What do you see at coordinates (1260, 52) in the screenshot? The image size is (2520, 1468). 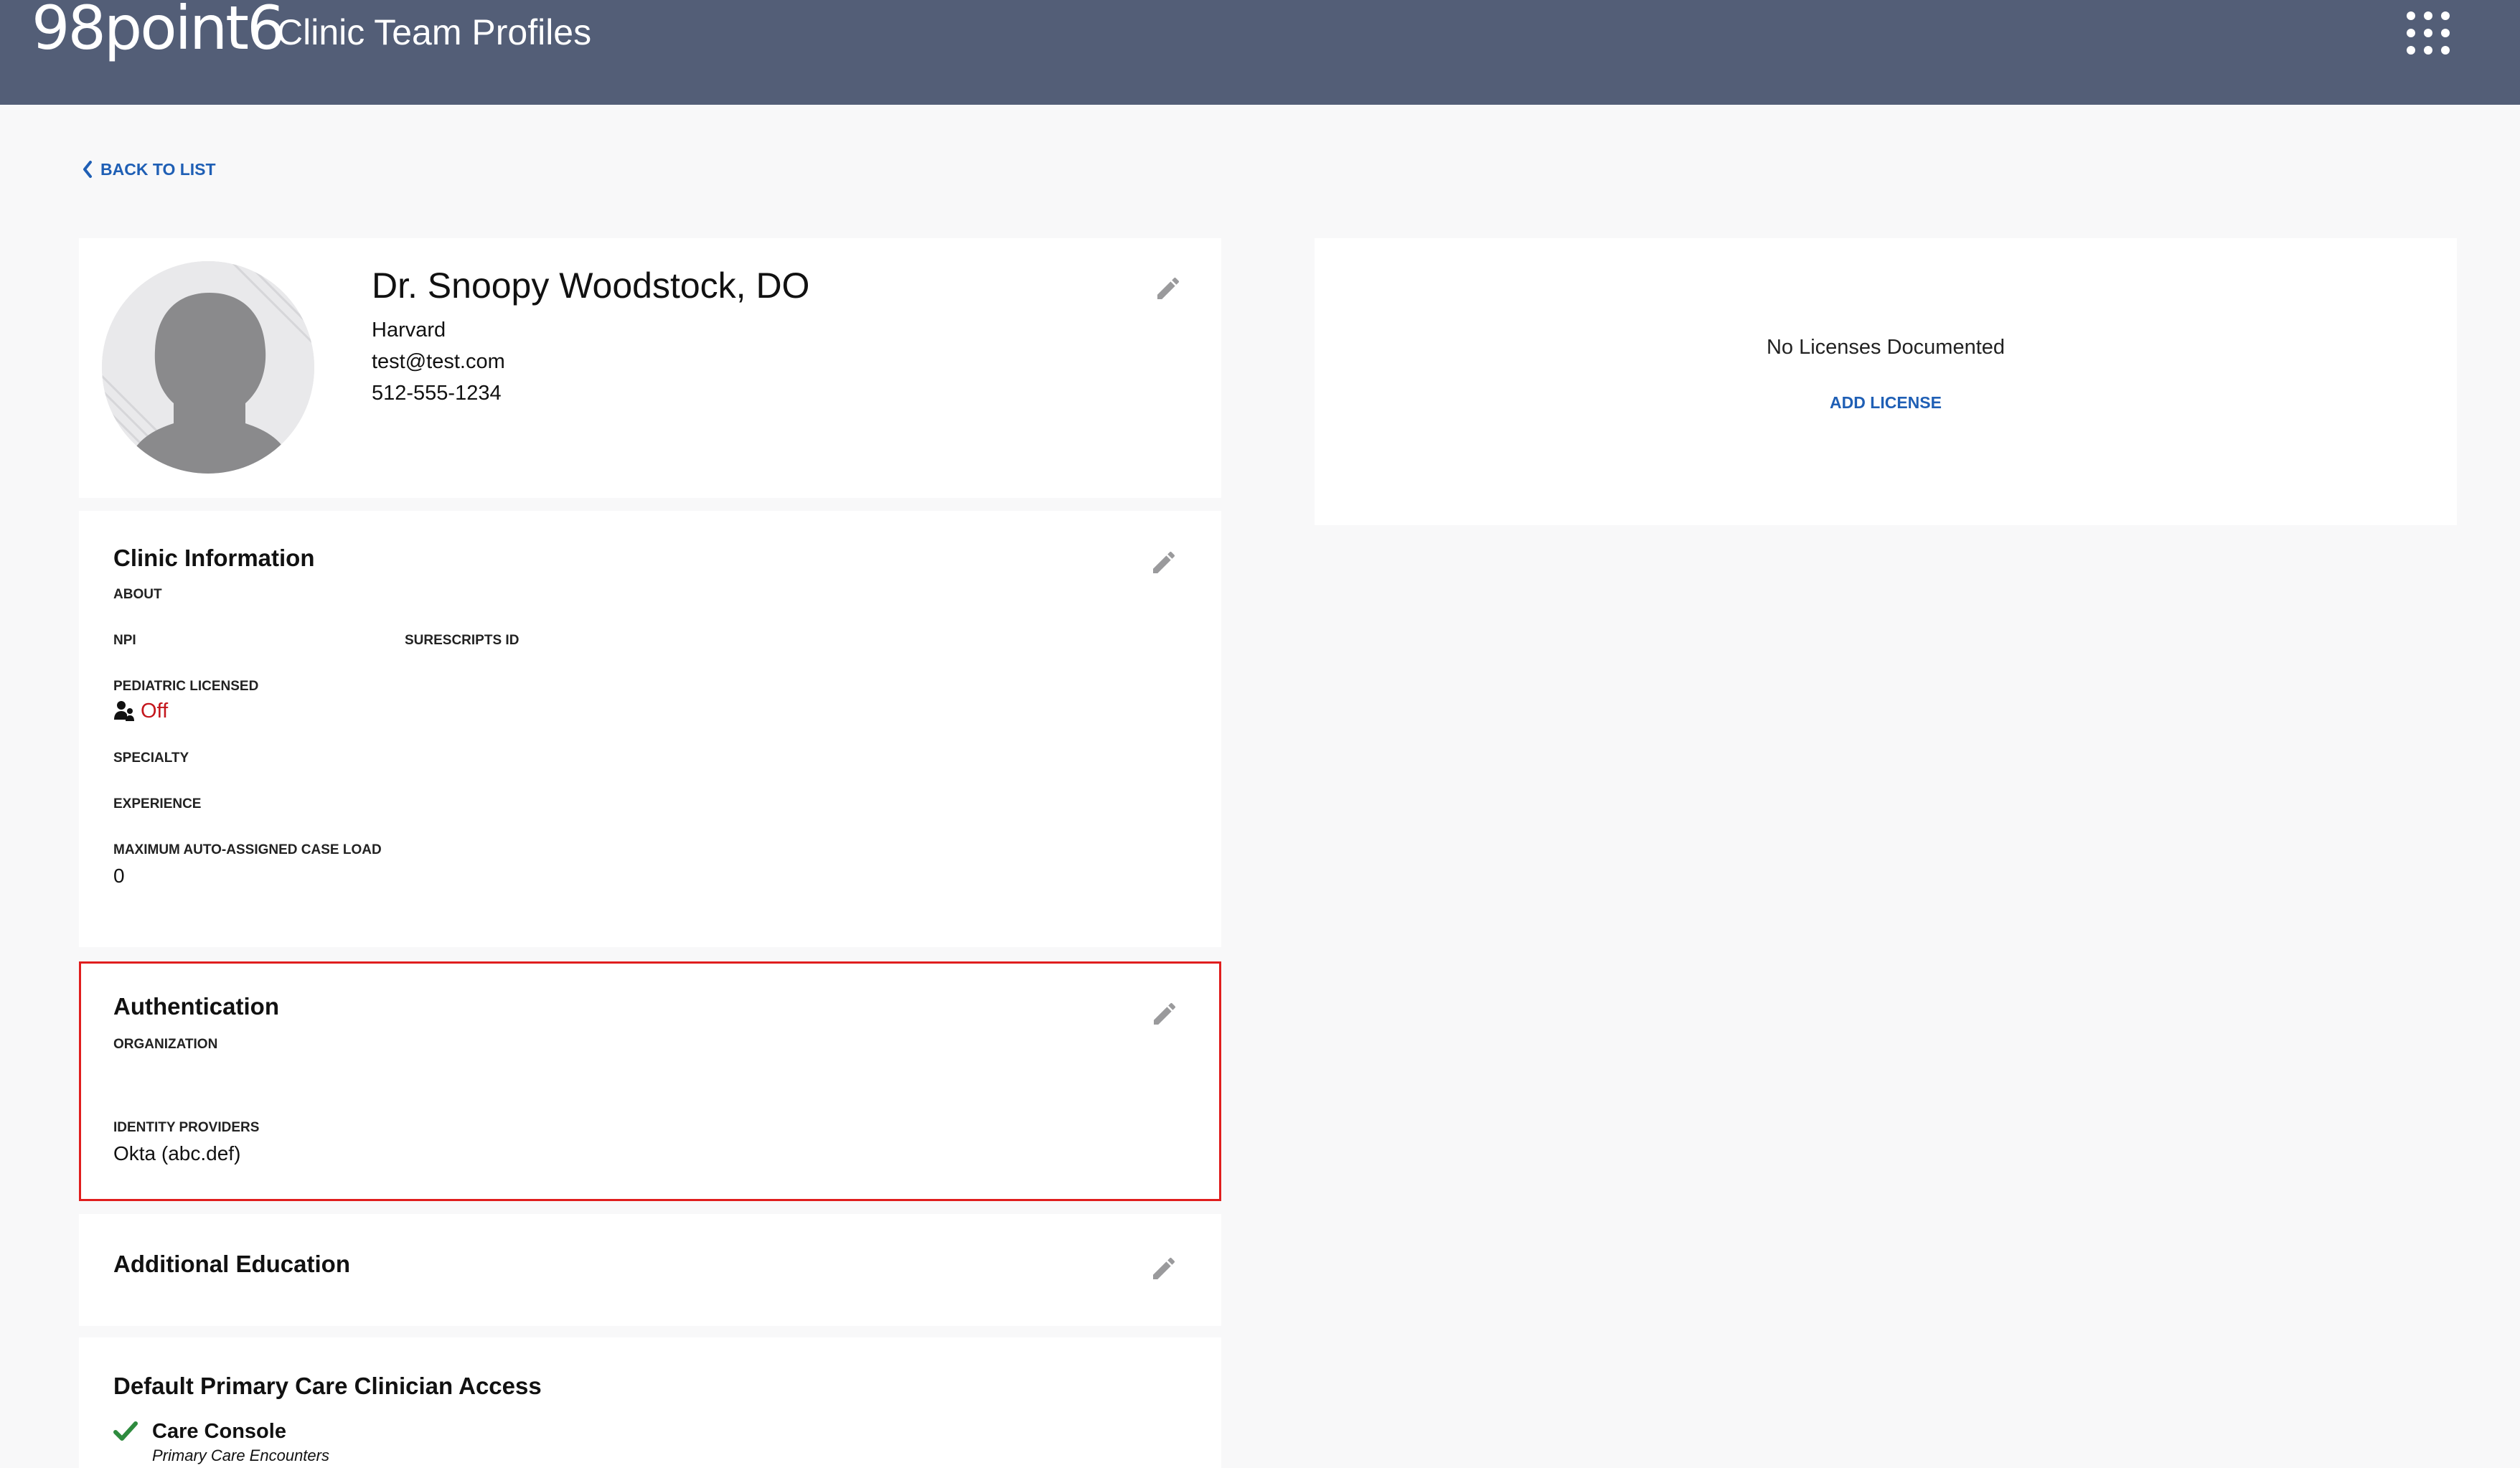 I see `top-app-bar: 98point6 Clinic Team Profiles` at bounding box center [1260, 52].